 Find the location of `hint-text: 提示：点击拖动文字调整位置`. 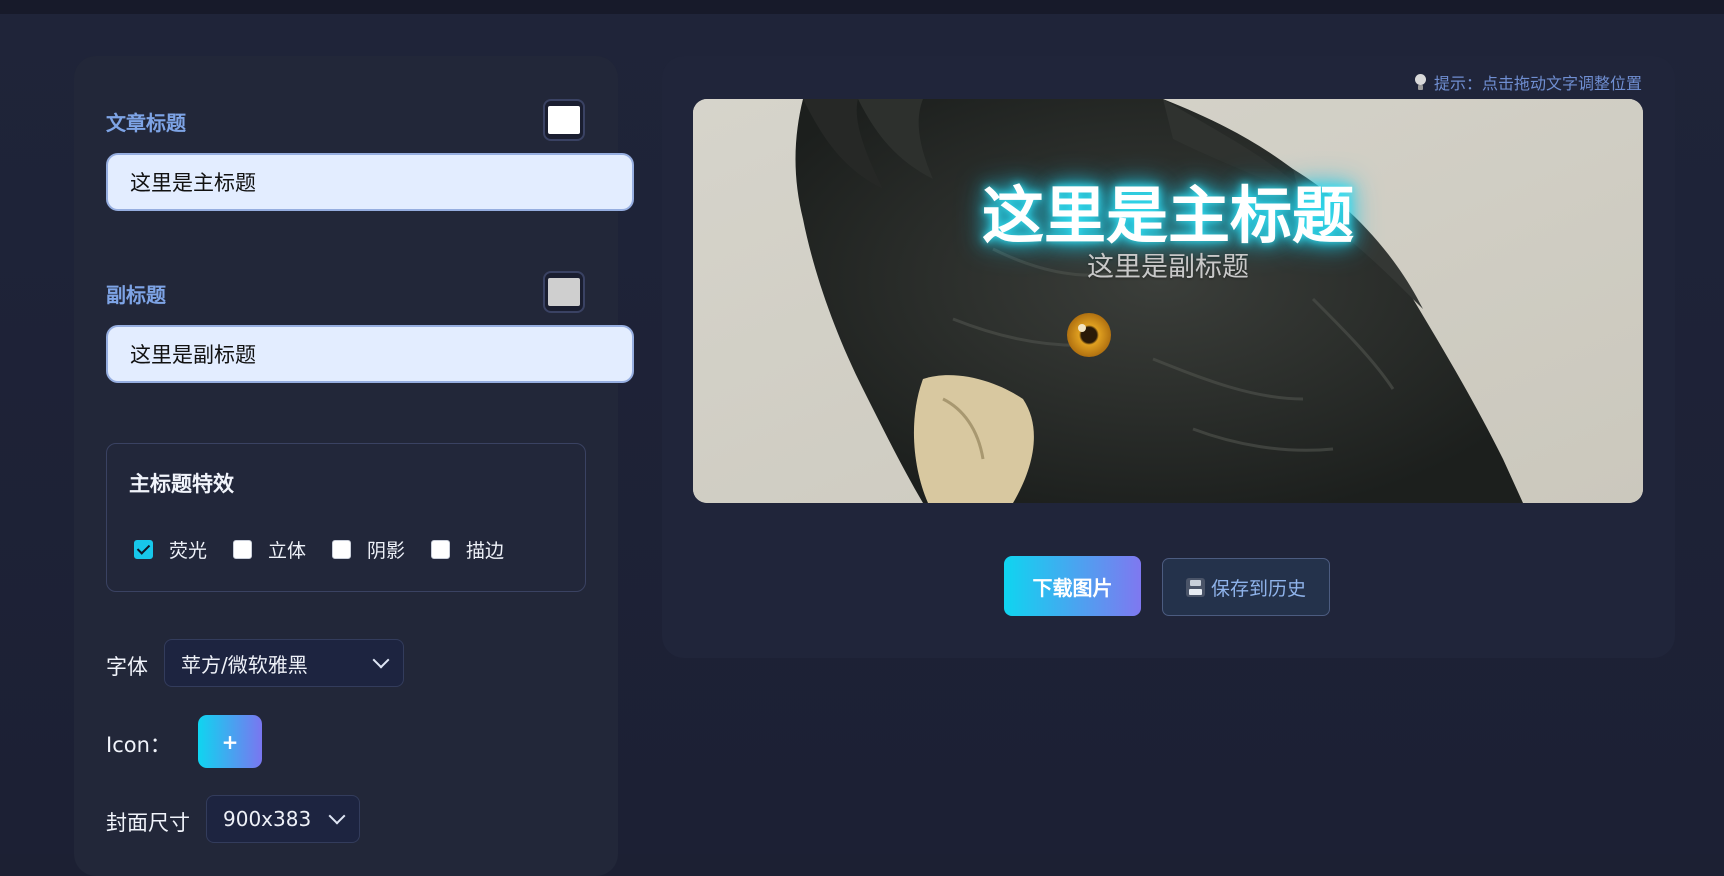

hint-text: 提示：点击拖动文字调整位置 is located at coordinates (1537, 83).